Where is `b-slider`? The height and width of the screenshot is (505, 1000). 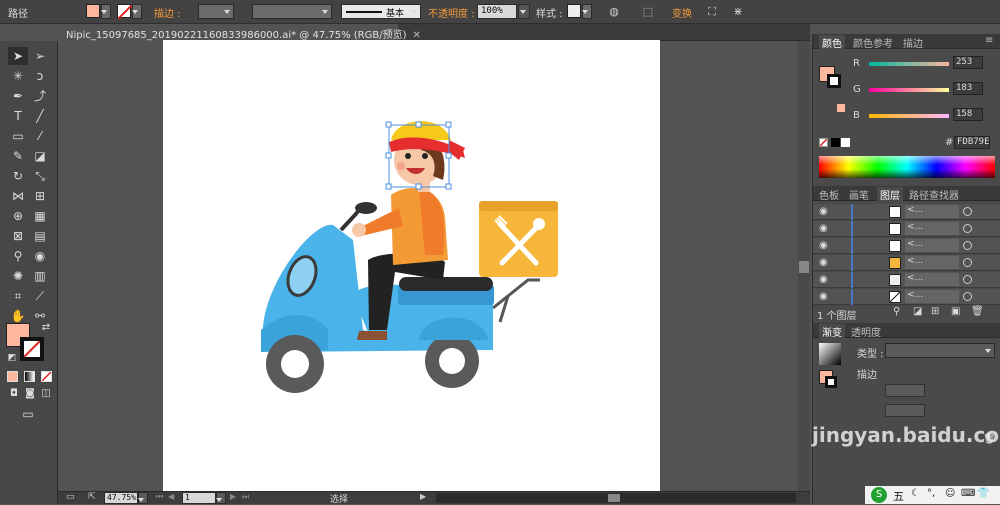
b-slider is located at coordinates (909, 116).